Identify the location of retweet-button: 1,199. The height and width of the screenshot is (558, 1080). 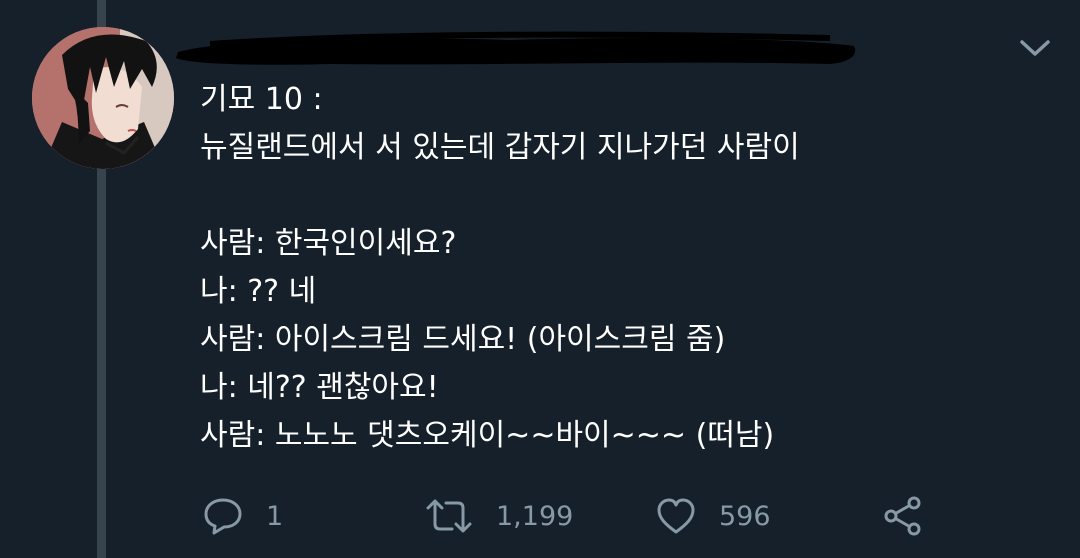
(498, 516).